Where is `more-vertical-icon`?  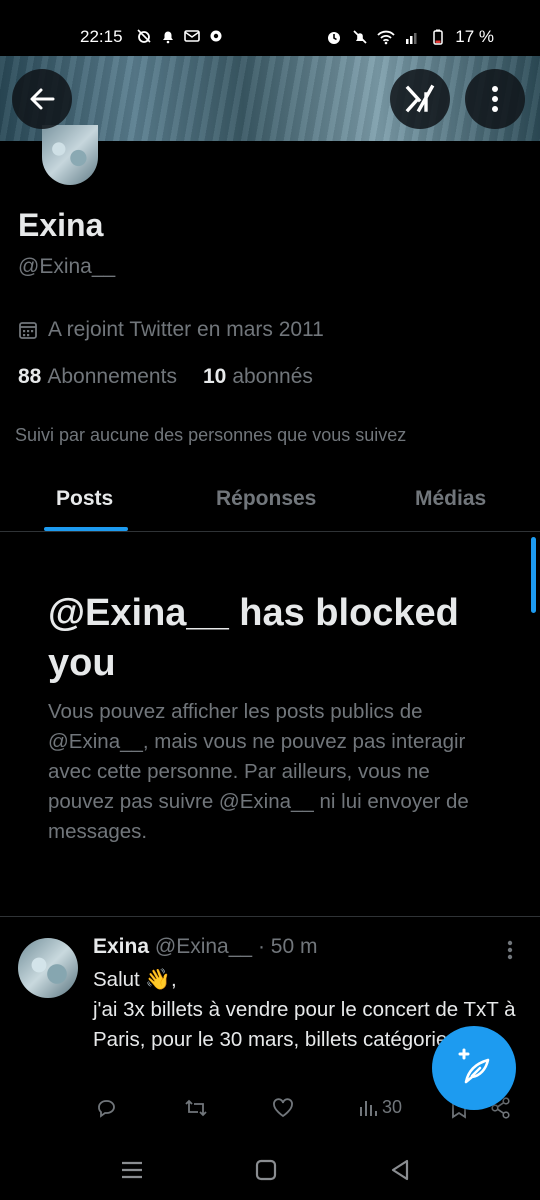 more-vertical-icon is located at coordinates (495, 99).